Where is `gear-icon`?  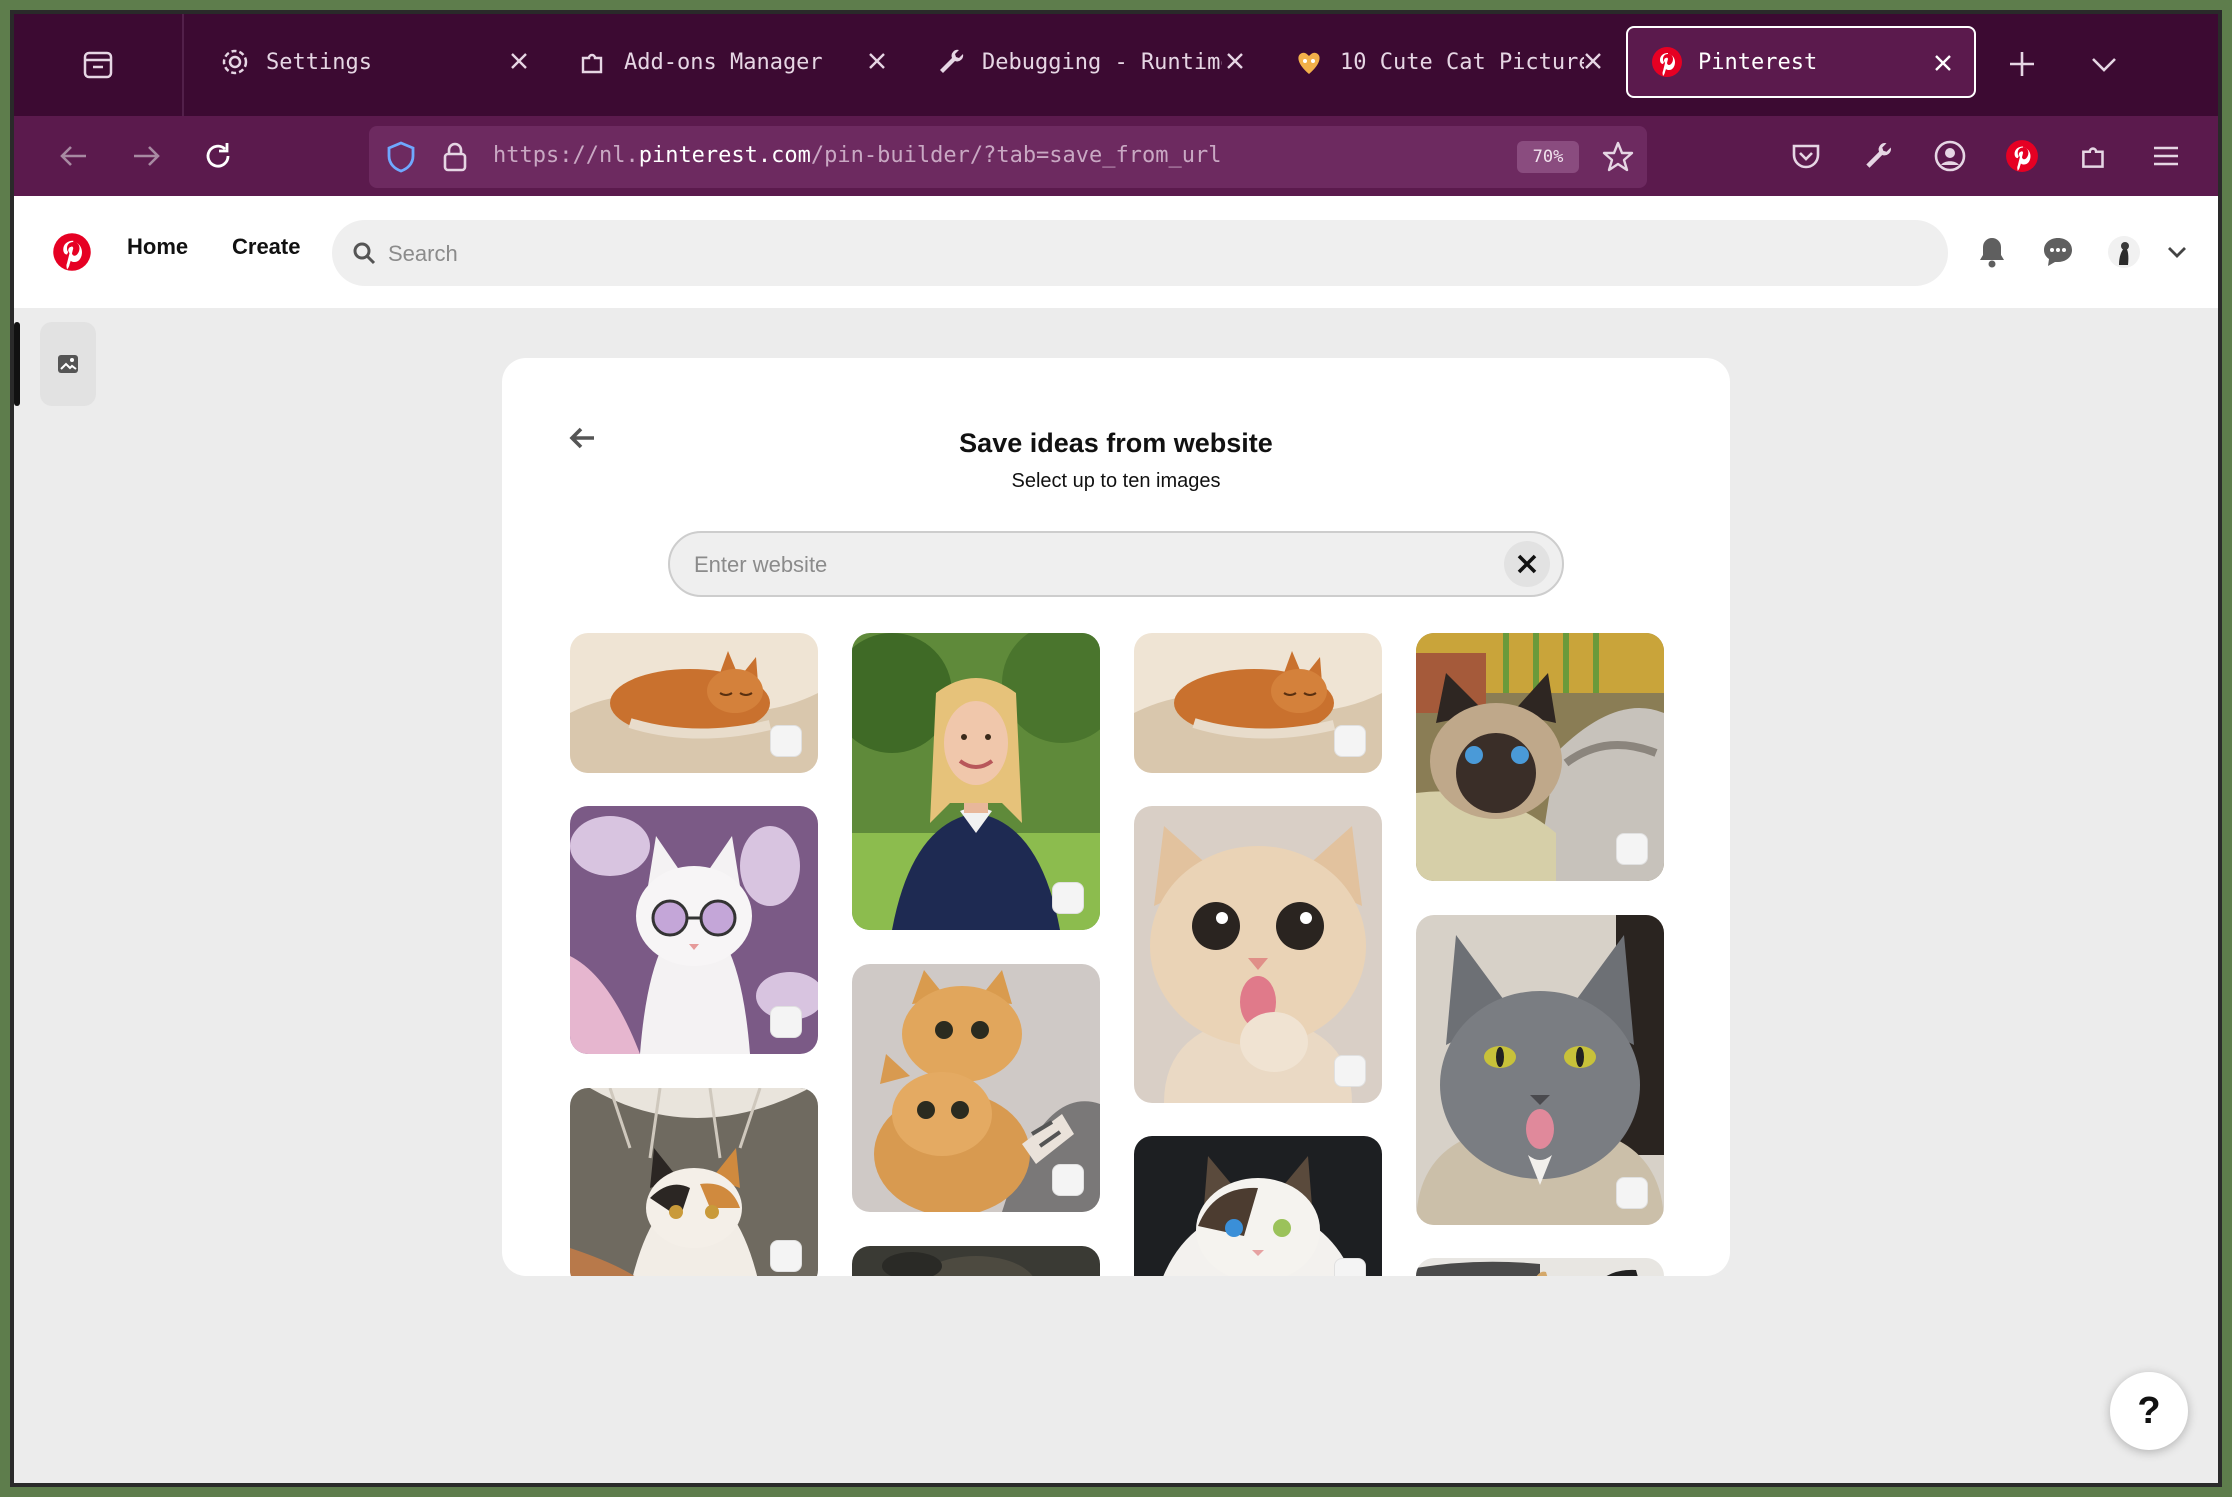
gear-icon is located at coordinates (235, 62).